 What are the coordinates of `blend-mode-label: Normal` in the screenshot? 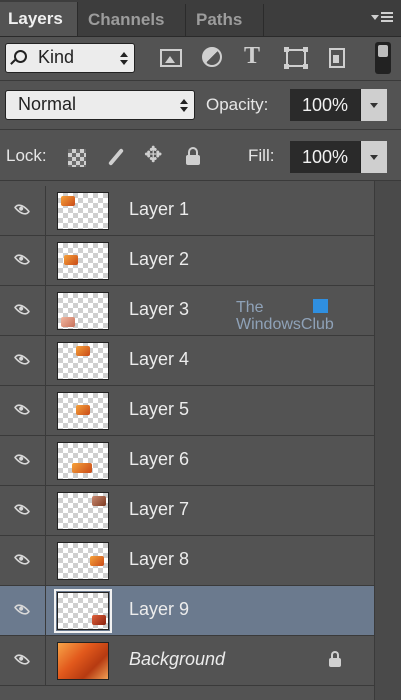 It's located at (47, 104).